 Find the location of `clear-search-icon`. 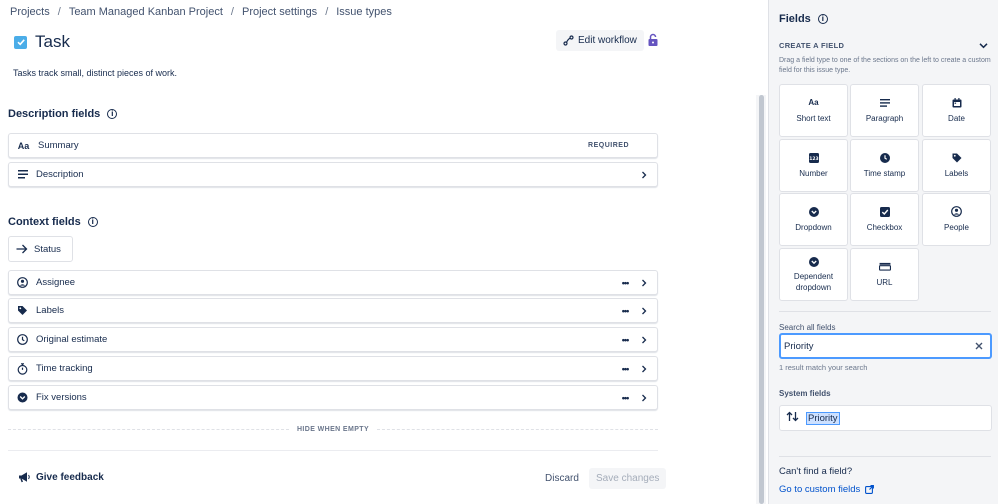

clear-search-icon is located at coordinates (979, 346).